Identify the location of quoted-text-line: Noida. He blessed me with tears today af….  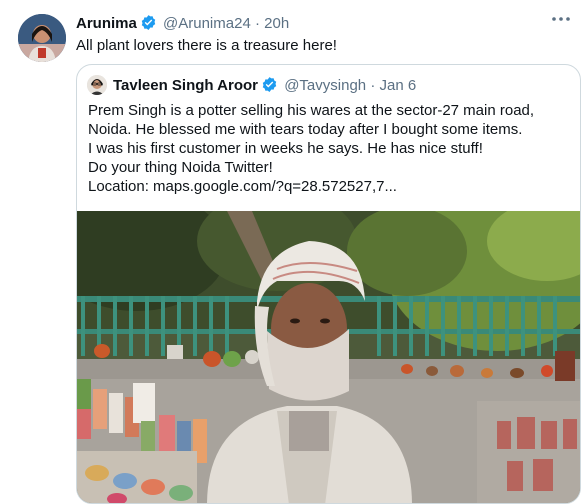
(305, 129).